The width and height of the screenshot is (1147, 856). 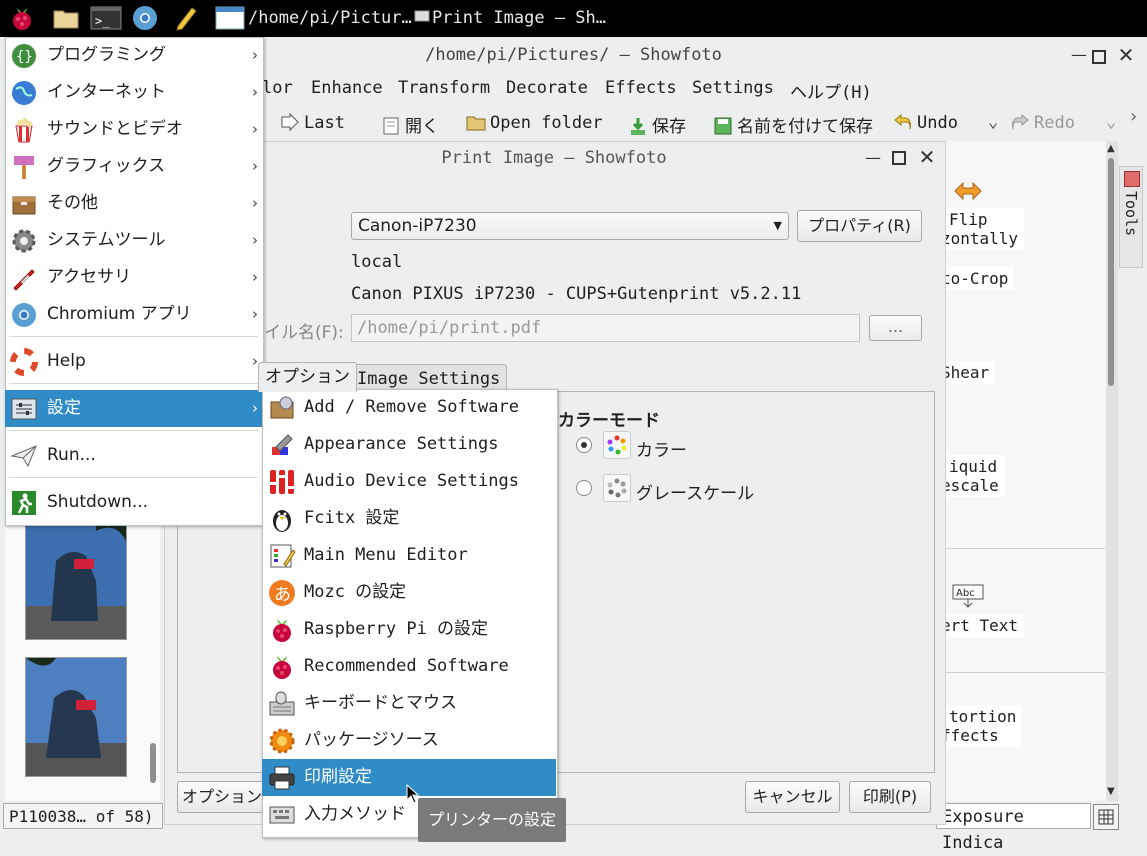 I want to click on menu-editor-icon, so click(x=283, y=556).